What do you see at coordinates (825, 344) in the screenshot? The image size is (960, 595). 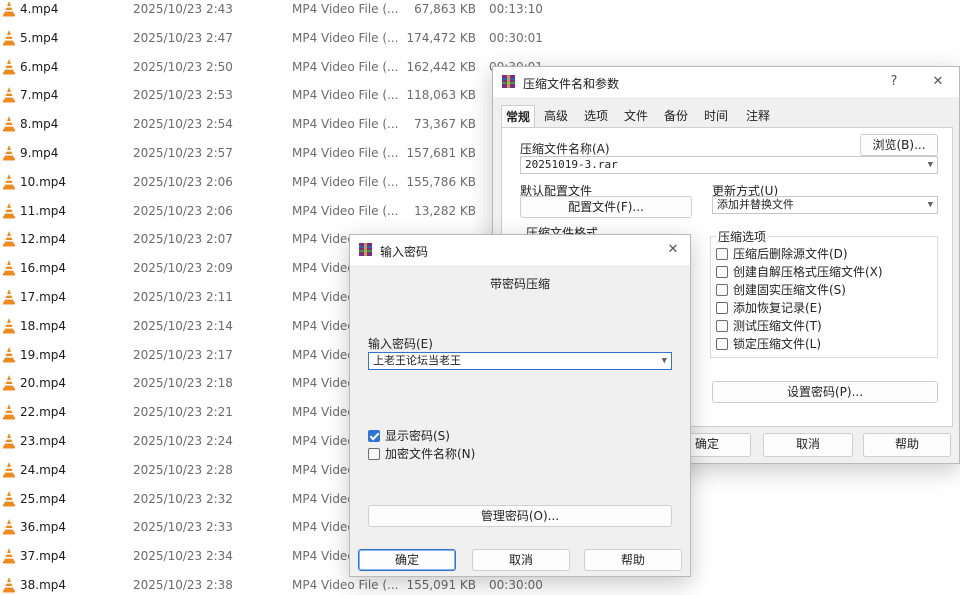 I see `option-checkbox: 锁定压缩文件(L)` at bounding box center [825, 344].